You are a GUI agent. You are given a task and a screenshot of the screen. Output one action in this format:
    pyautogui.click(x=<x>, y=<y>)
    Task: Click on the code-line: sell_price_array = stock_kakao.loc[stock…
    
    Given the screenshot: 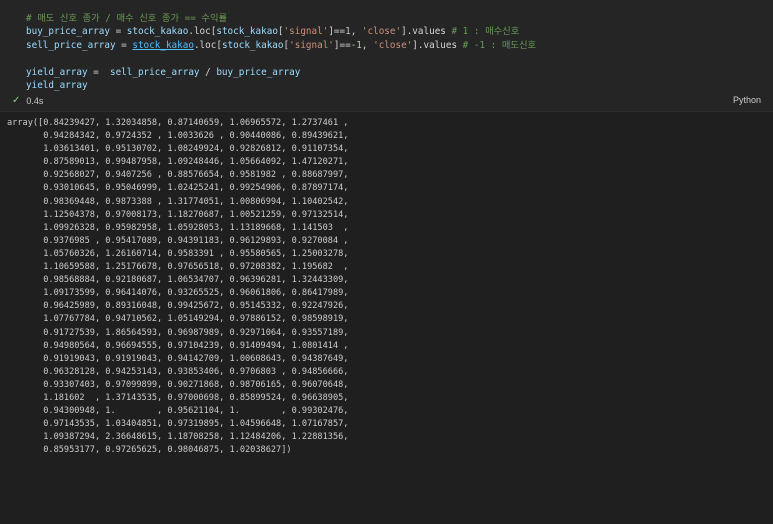 What is the action you would take?
    pyautogui.click(x=281, y=45)
    